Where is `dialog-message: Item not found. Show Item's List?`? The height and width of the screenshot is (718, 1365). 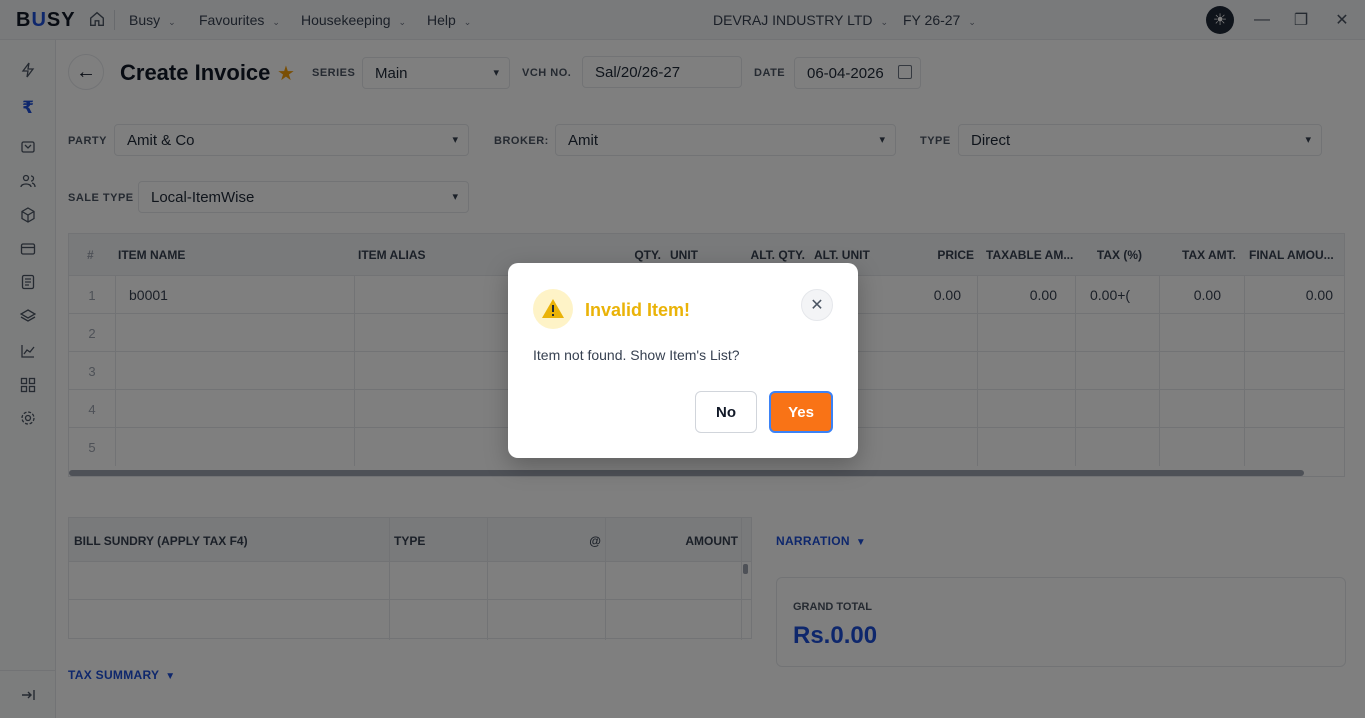
dialog-message: Item not found. Show Item's List? is located at coordinates (636, 355).